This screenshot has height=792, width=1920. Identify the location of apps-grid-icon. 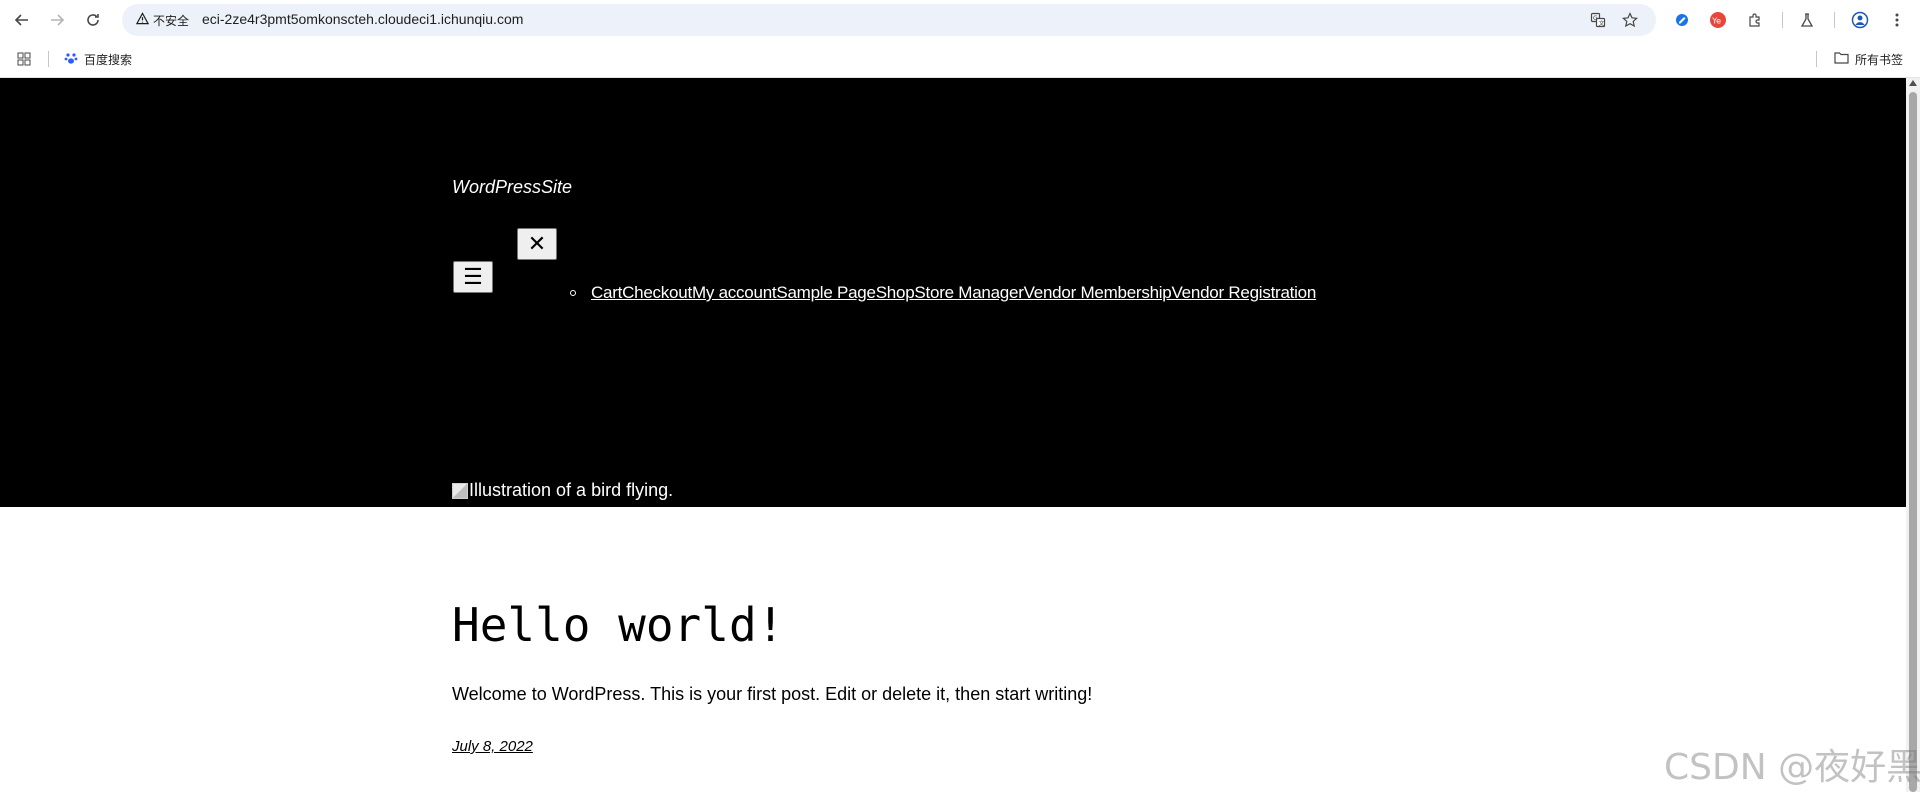
(24, 59).